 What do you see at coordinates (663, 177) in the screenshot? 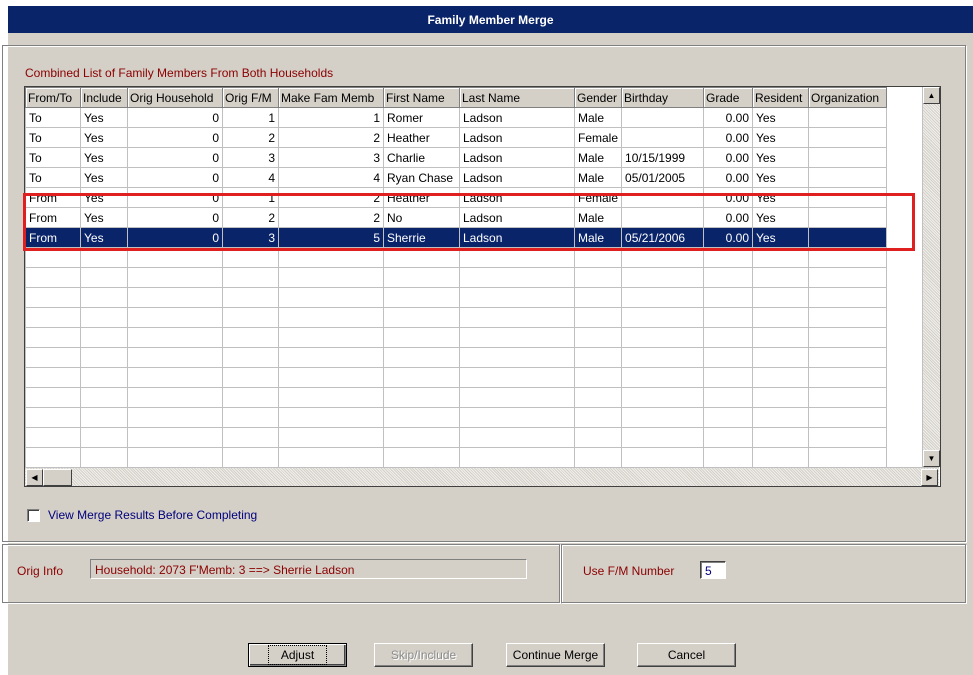
I see `cell-birthday: 05/01/2005` at bounding box center [663, 177].